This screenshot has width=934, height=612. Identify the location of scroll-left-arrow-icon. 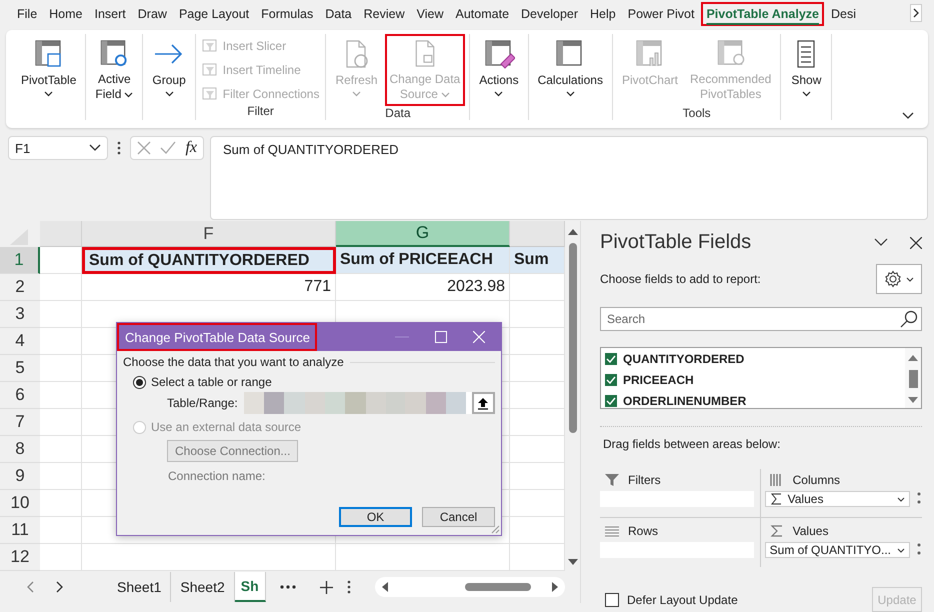
(384, 587).